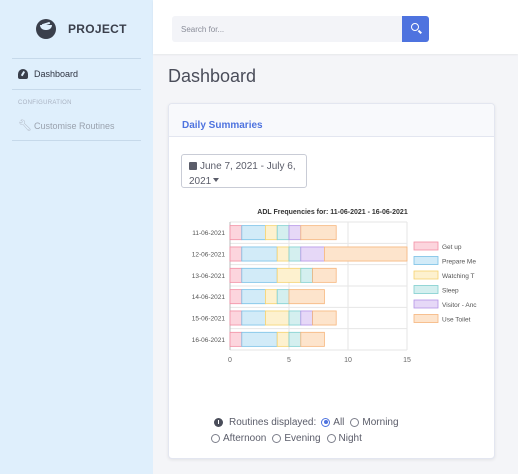 The height and width of the screenshot is (474, 518). What do you see at coordinates (339, 422) in the screenshot?
I see `radio-label: All` at bounding box center [339, 422].